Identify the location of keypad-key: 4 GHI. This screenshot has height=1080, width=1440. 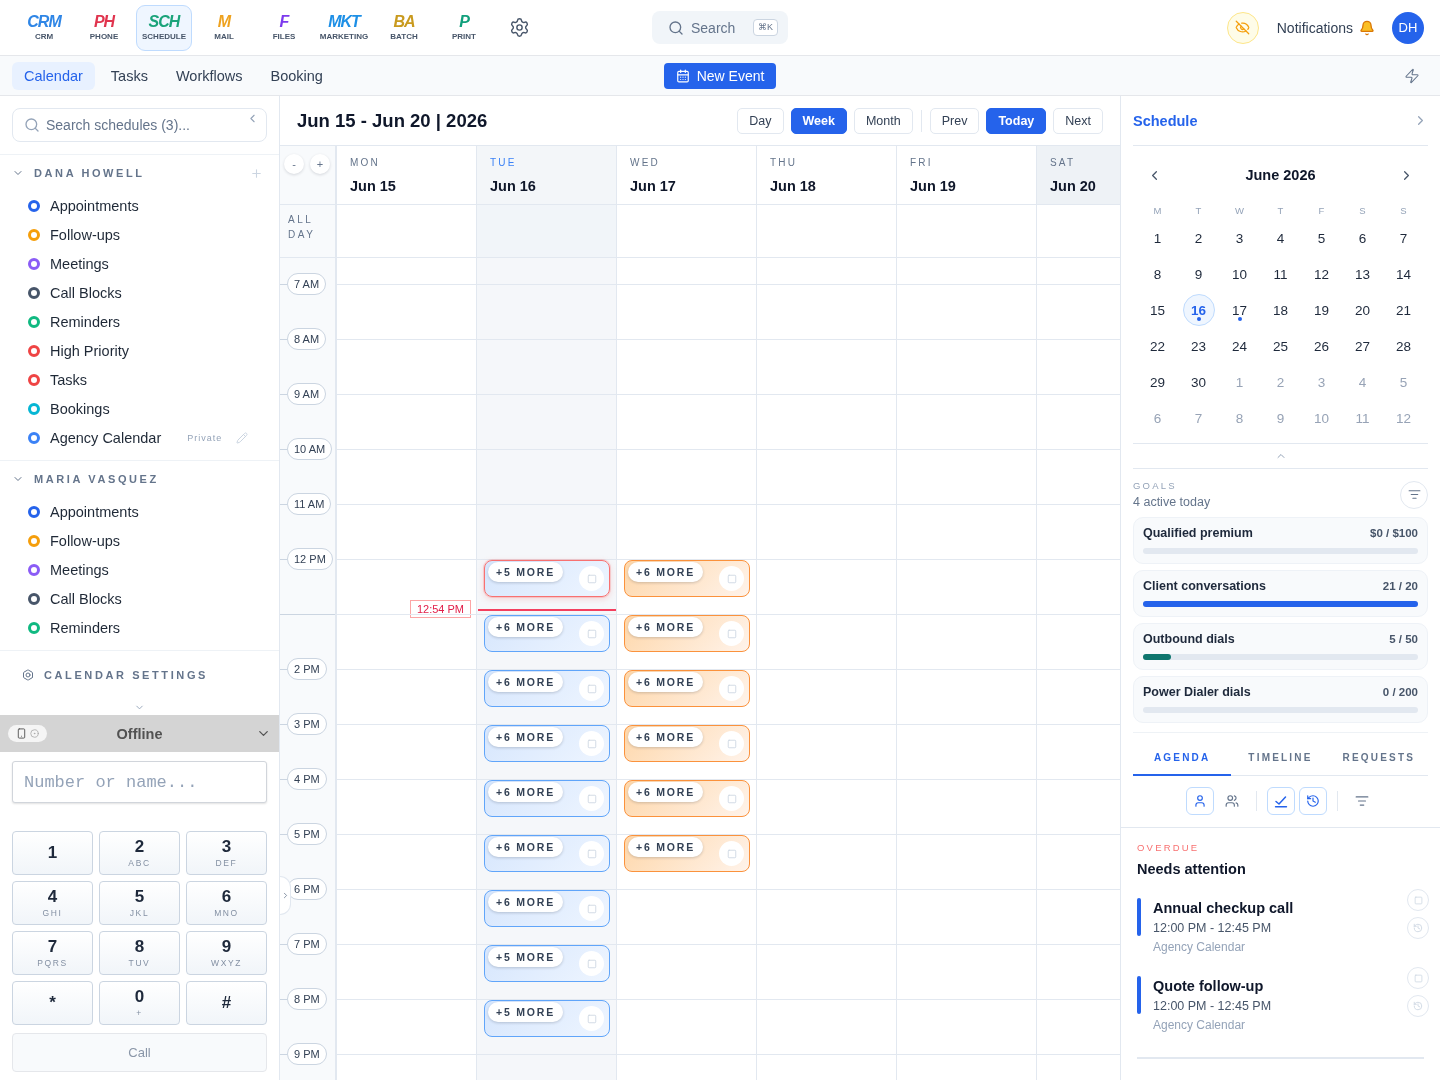
(52, 903).